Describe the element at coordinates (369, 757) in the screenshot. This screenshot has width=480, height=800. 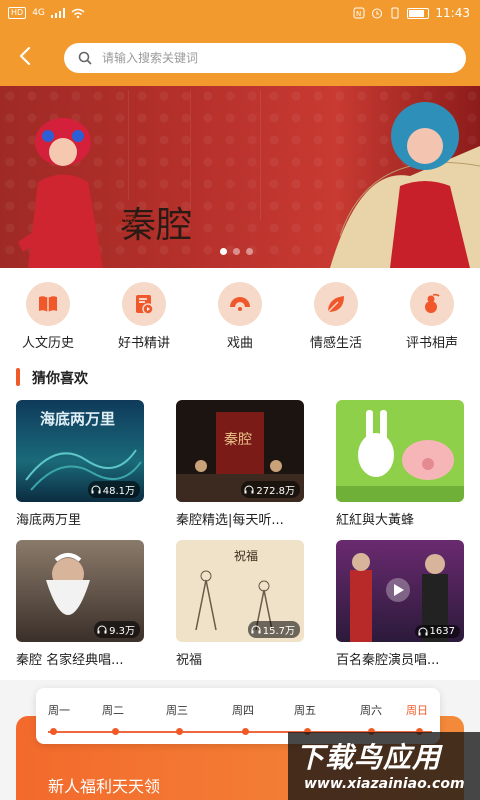
I see `watermark-title: 下载鸟应用` at that location.